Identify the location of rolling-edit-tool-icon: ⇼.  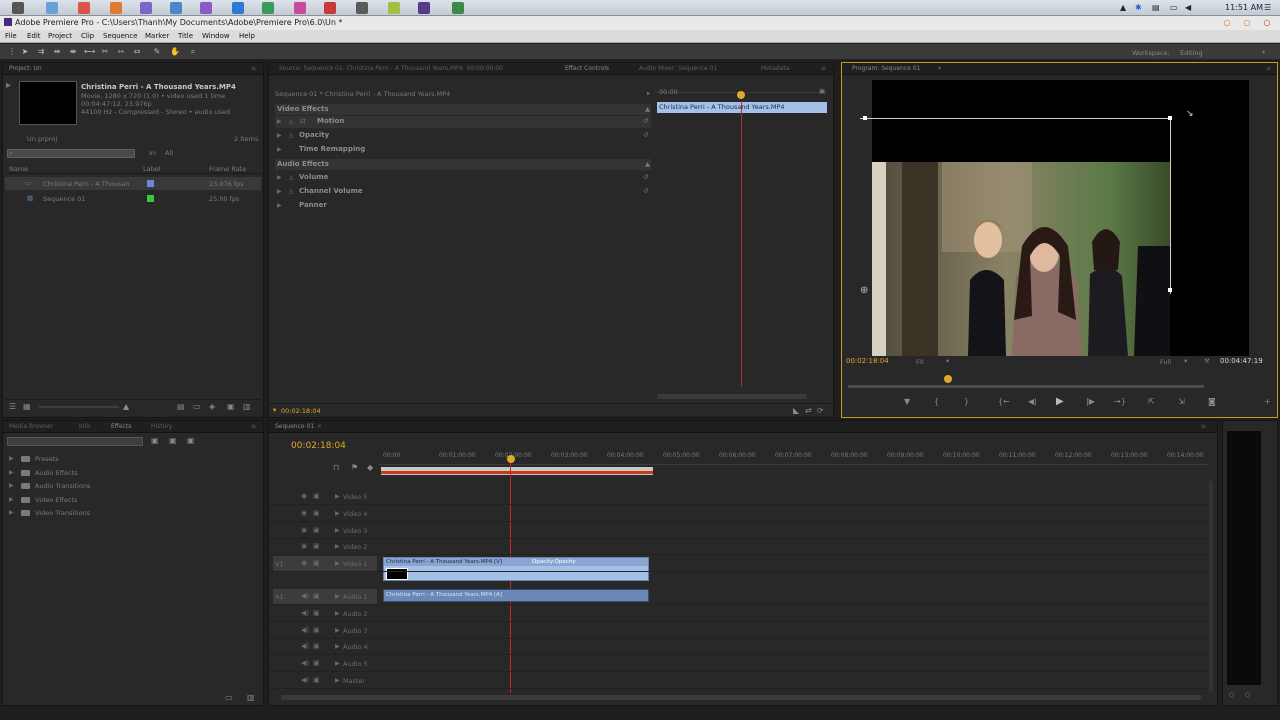
(73, 52).